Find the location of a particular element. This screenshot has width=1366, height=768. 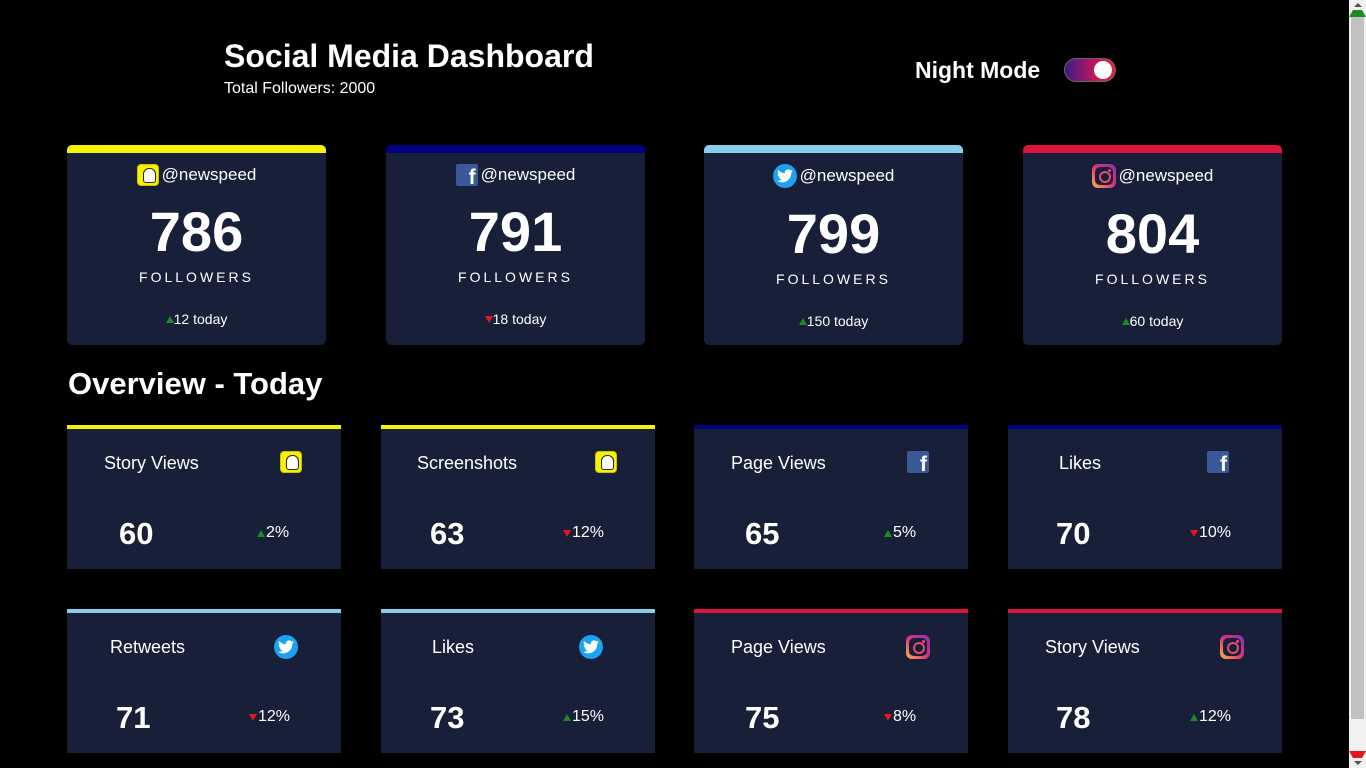

metric-value: 71 is located at coordinates (133, 717).